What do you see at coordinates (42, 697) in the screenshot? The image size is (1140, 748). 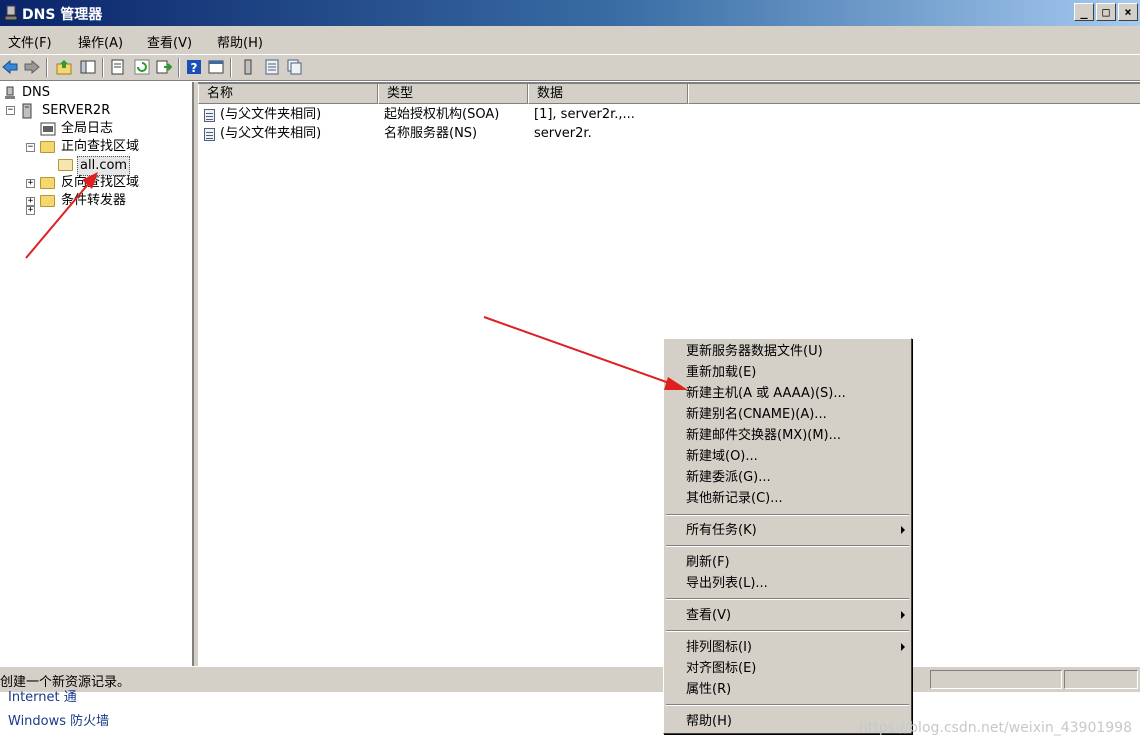 I see `background-text-internet: Internet 通` at bounding box center [42, 697].